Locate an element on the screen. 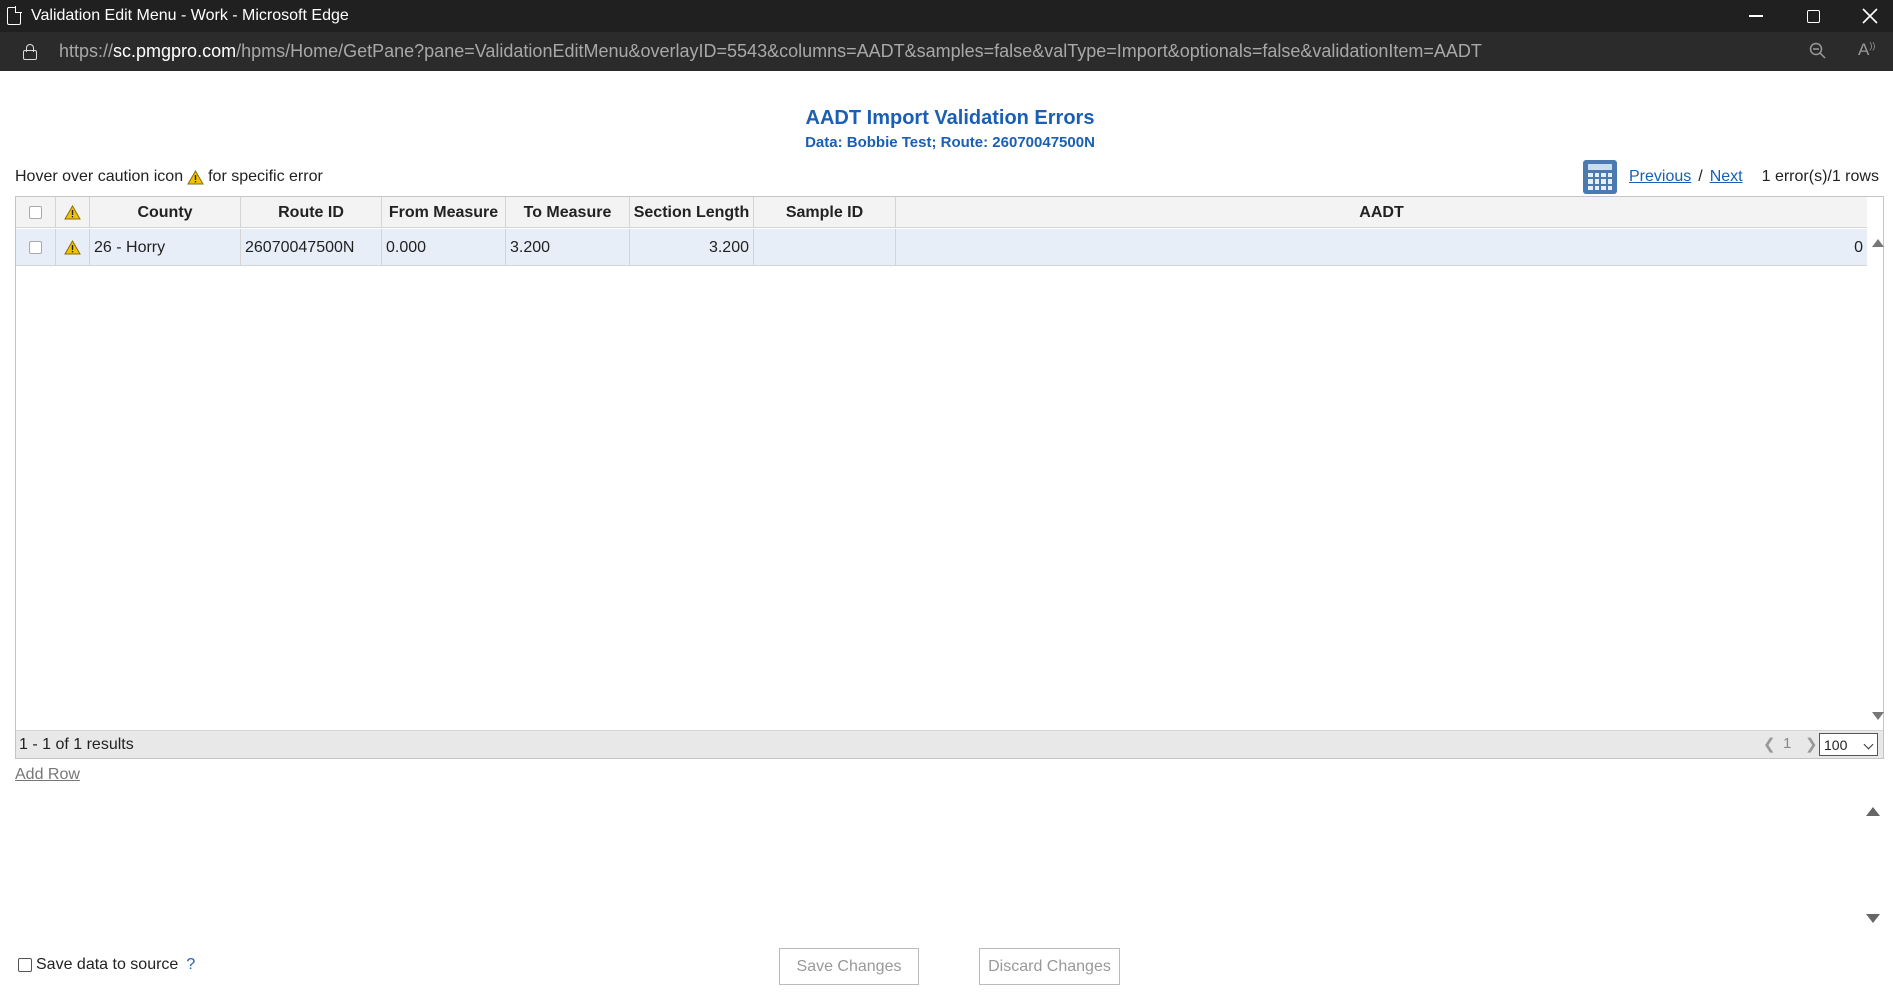  cell-aadt: 0 is located at coordinates (1381, 247).